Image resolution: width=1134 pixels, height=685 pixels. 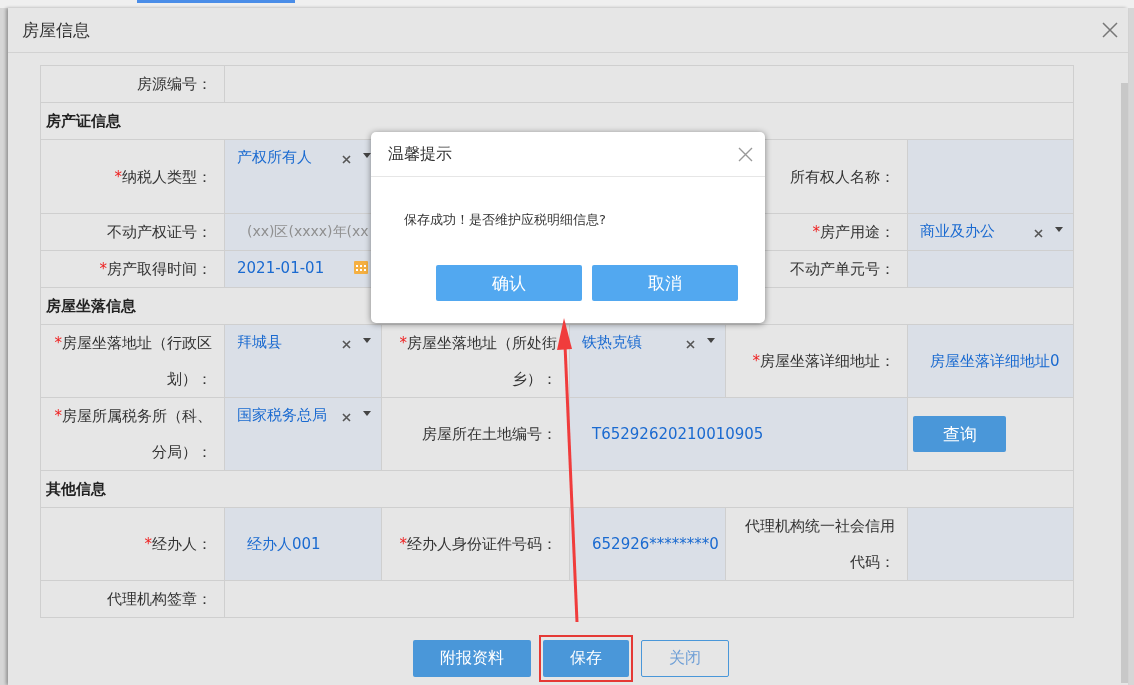 I want to click on query-button: 查询, so click(x=959, y=434).